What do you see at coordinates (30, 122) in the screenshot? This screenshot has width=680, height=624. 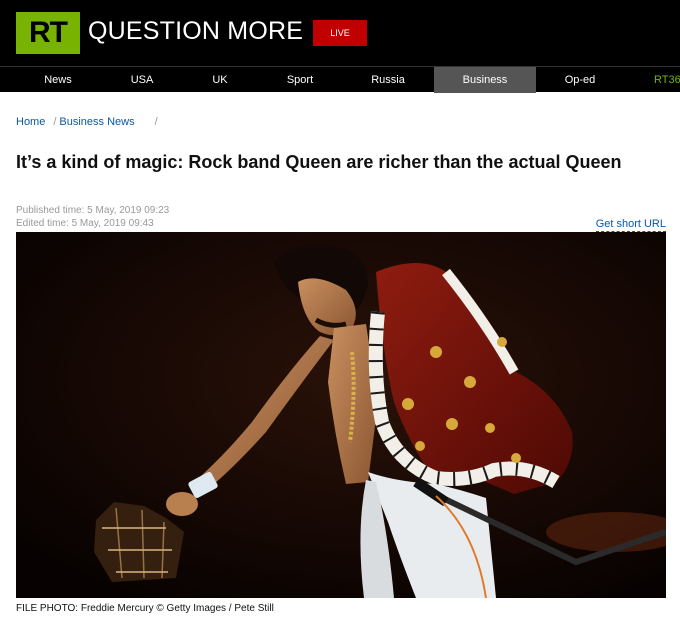 I see `breadcrumb-home: Home` at bounding box center [30, 122].